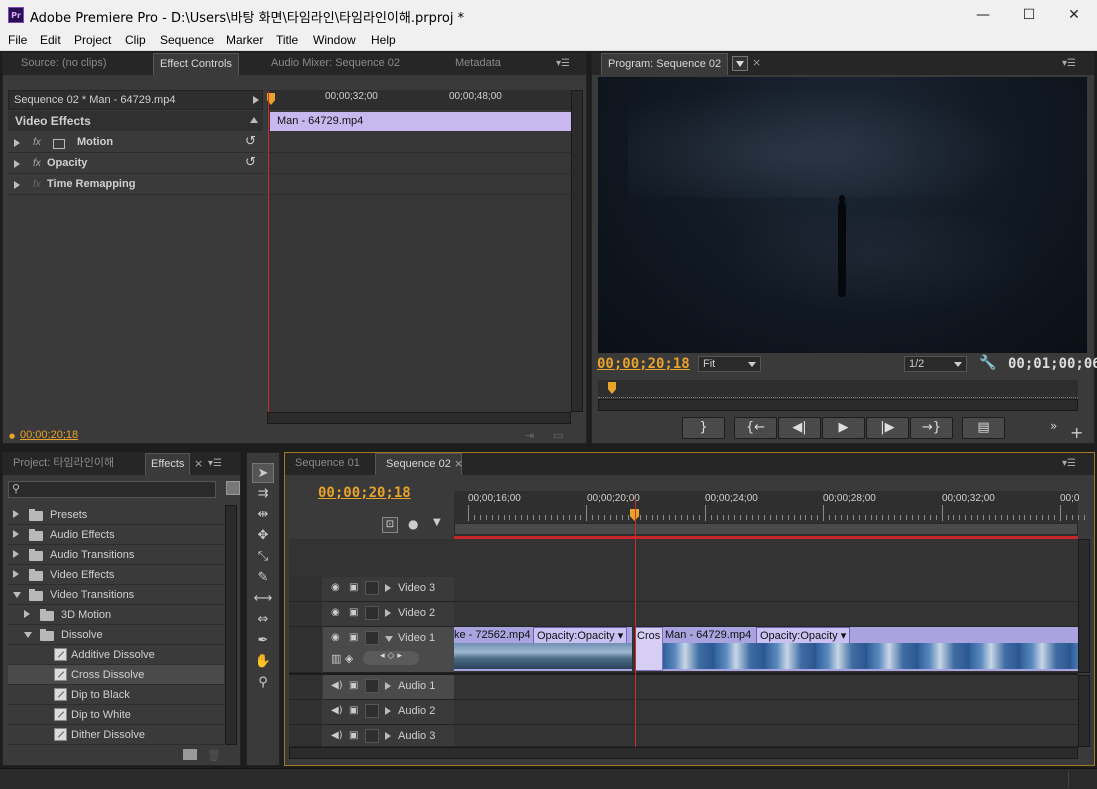 The image size is (1097, 789). What do you see at coordinates (214, 755) in the screenshot?
I see `trash-icon: 🗑` at bounding box center [214, 755].